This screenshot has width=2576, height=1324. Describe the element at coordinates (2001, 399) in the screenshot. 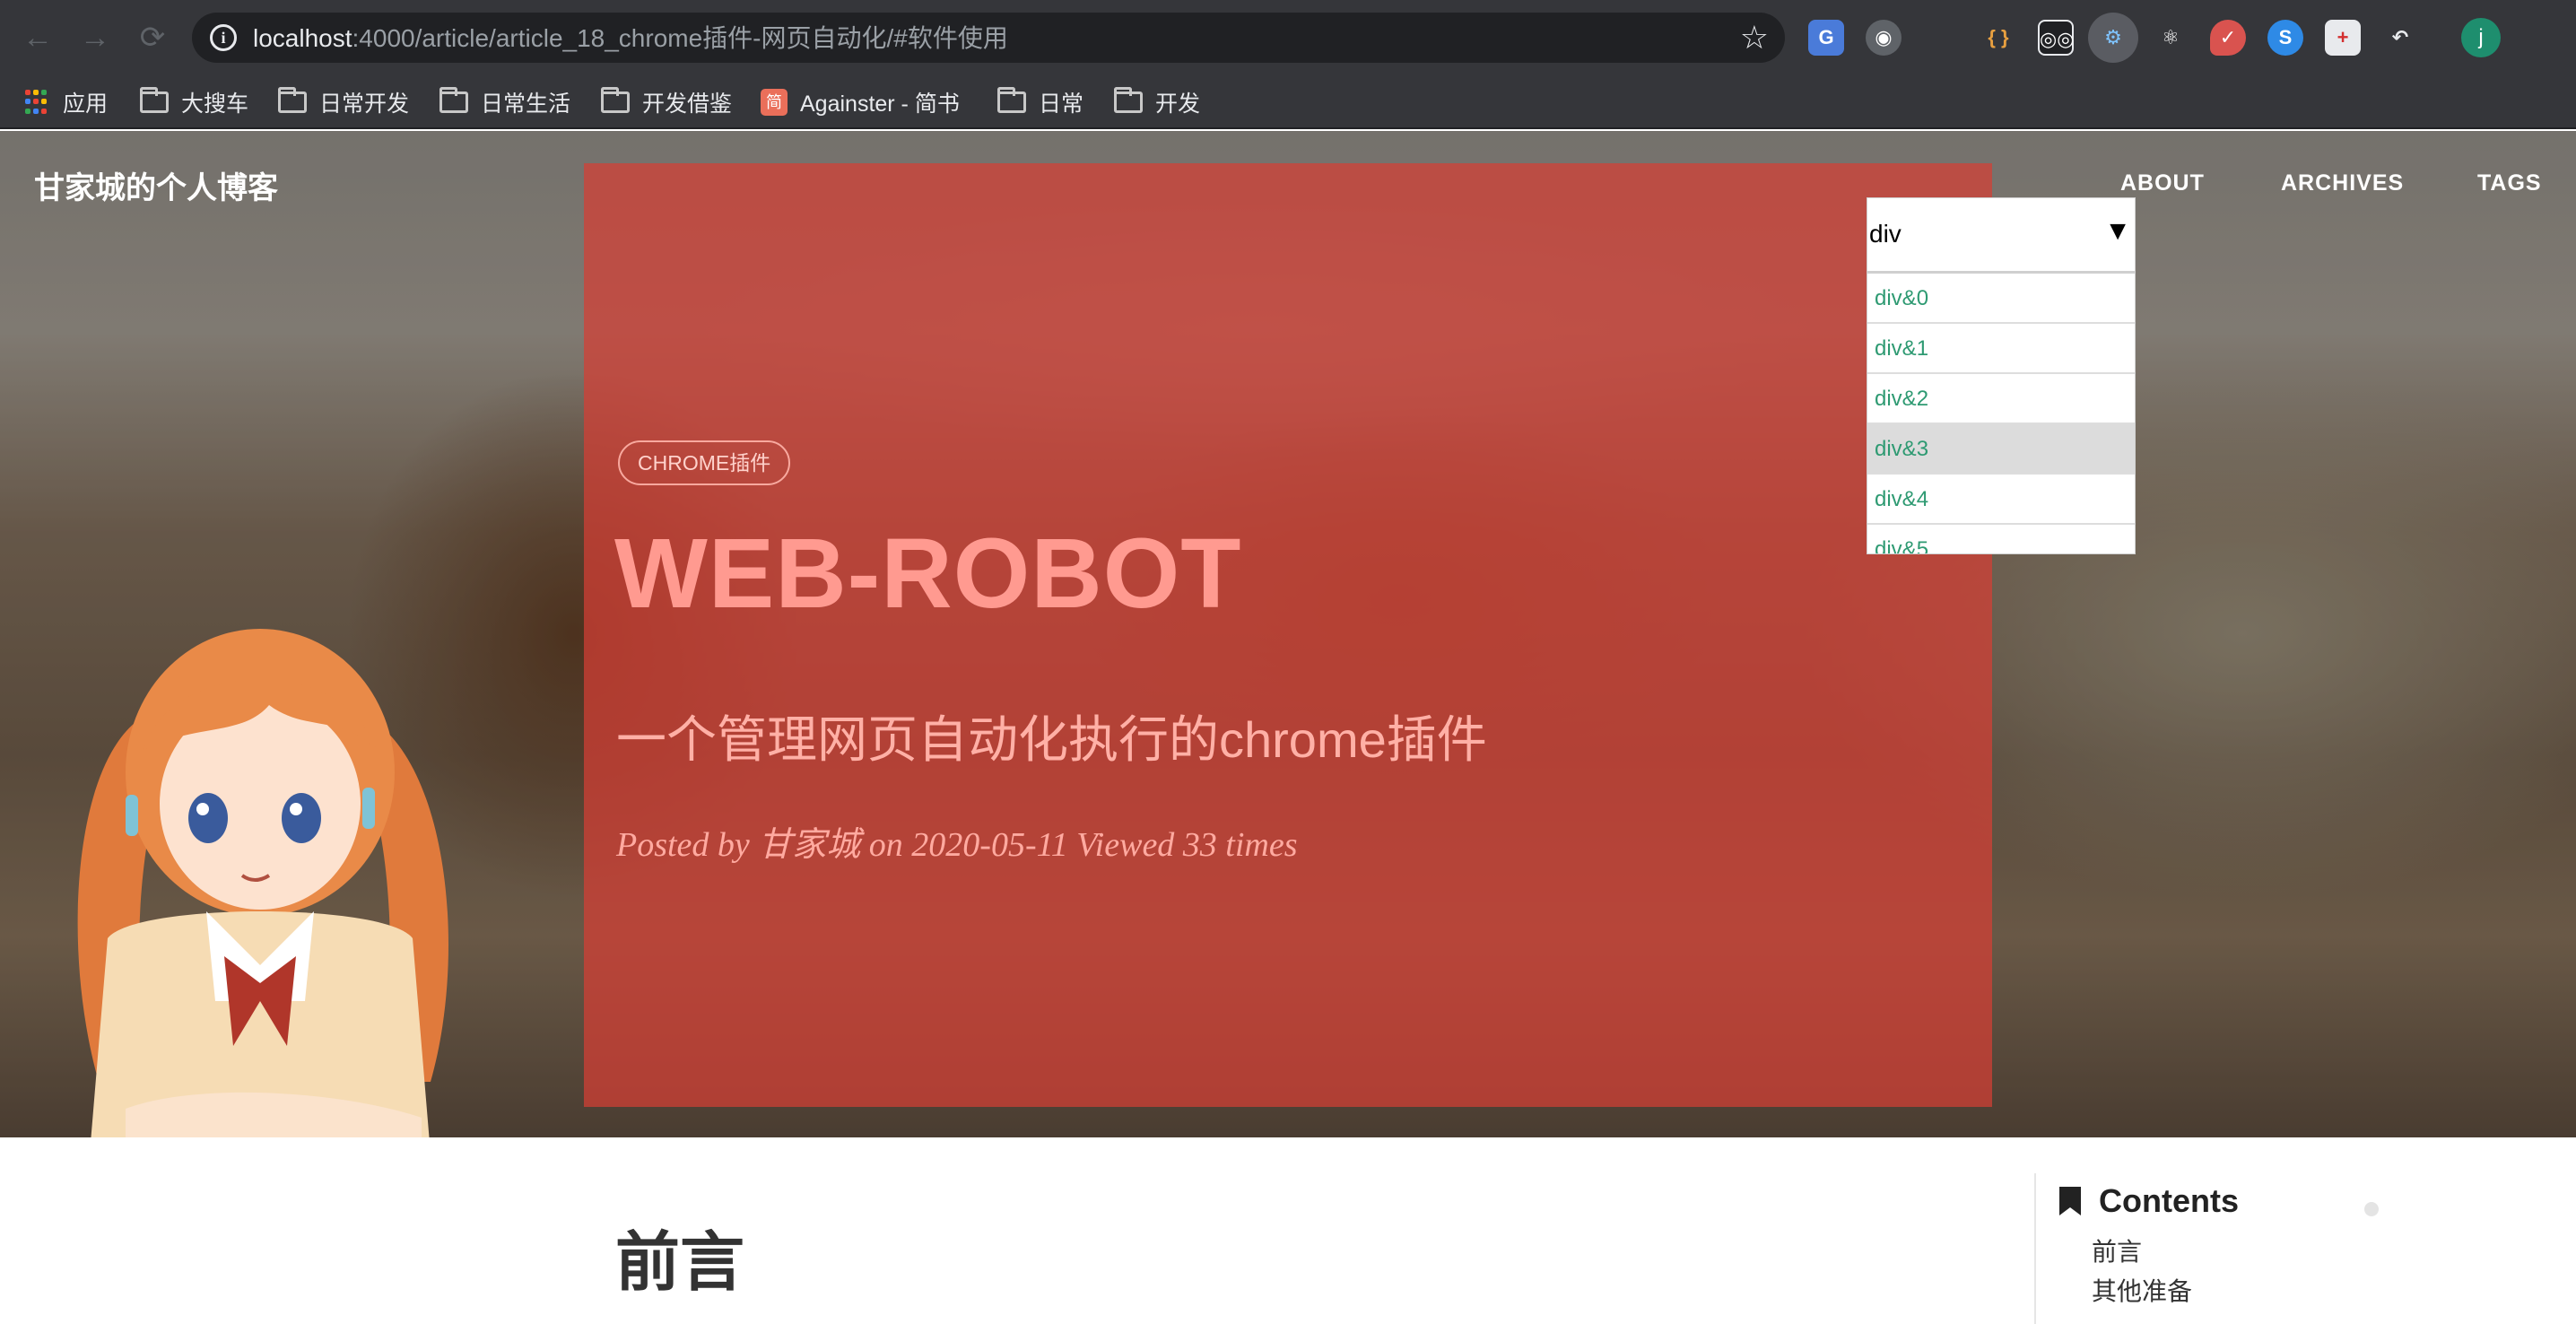

I see `dropdown-option: div&2` at that location.